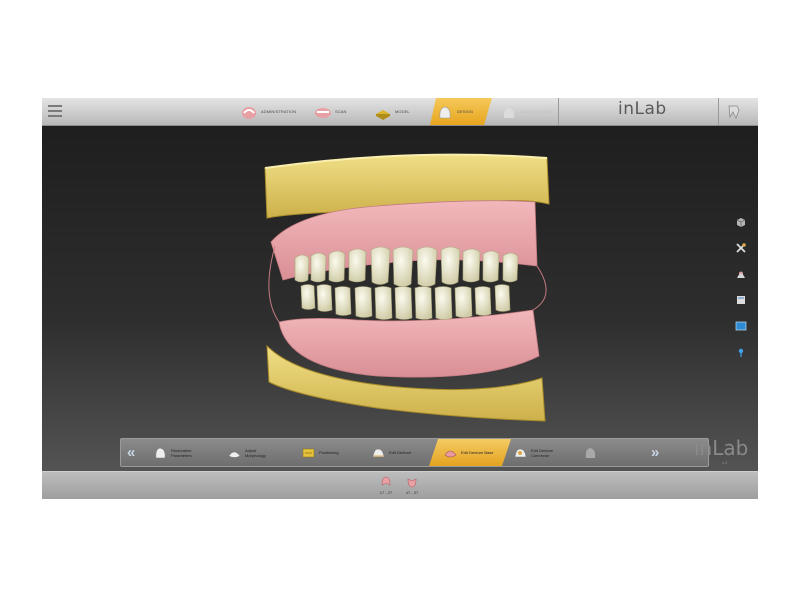 This screenshot has width=800, height=600. I want to click on phase-label: MANUFACTURE, so click(537, 111).